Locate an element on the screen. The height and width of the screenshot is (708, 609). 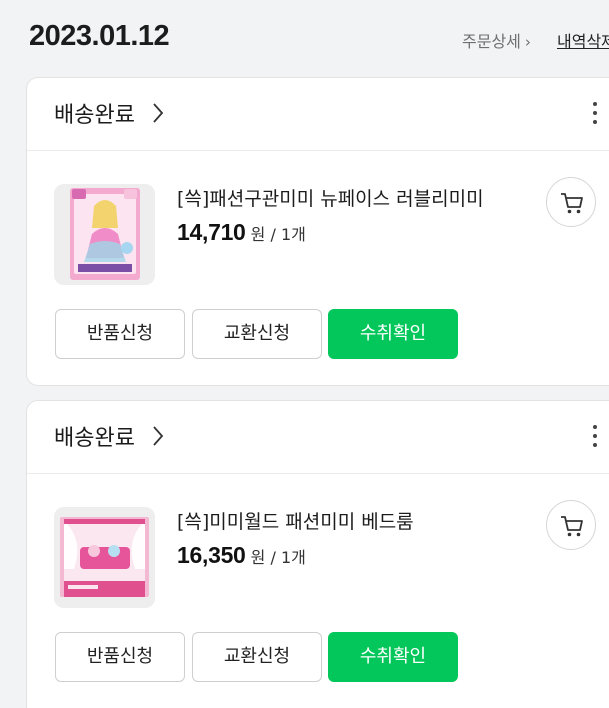
doll-box-image is located at coordinates (104, 234).